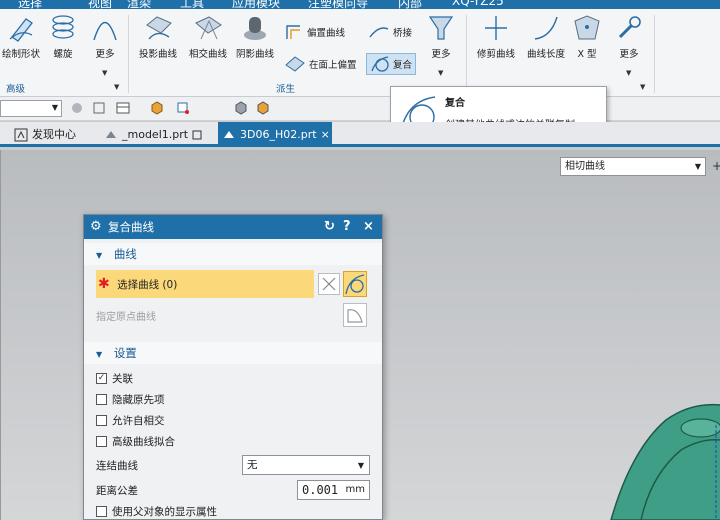 This screenshot has height=520, width=720. What do you see at coordinates (347, 227) in the screenshot?
I see `help-button: ?` at bounding box center [347, 227].